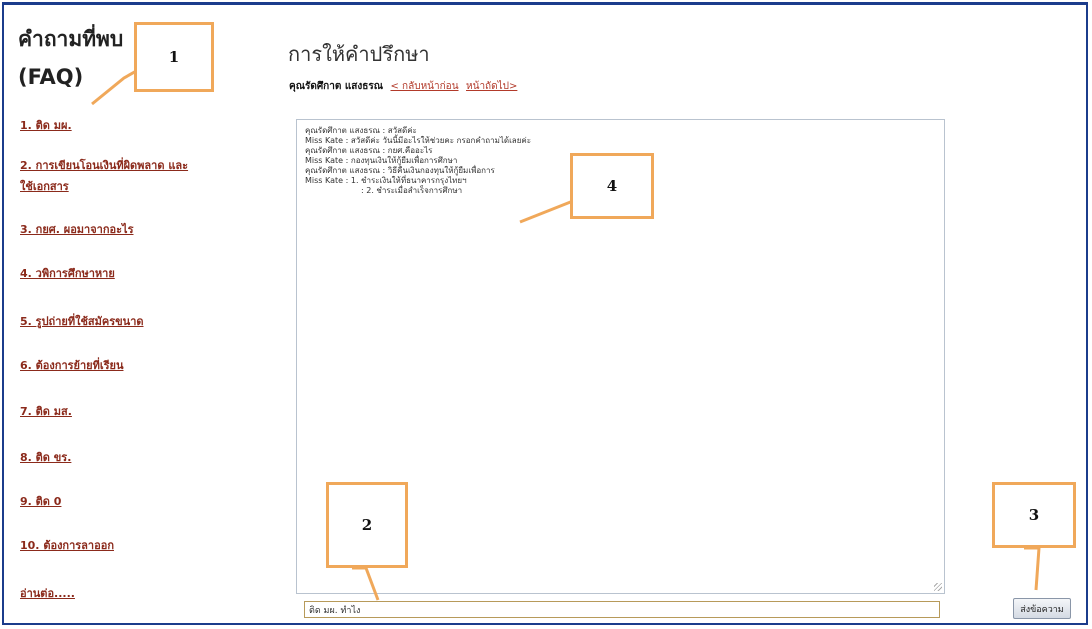  What do you see at coordinates (46, 125) in the screenshot?
I see `faq-link-1: 1. ติด มผ.` at bounding box center [46, 125].